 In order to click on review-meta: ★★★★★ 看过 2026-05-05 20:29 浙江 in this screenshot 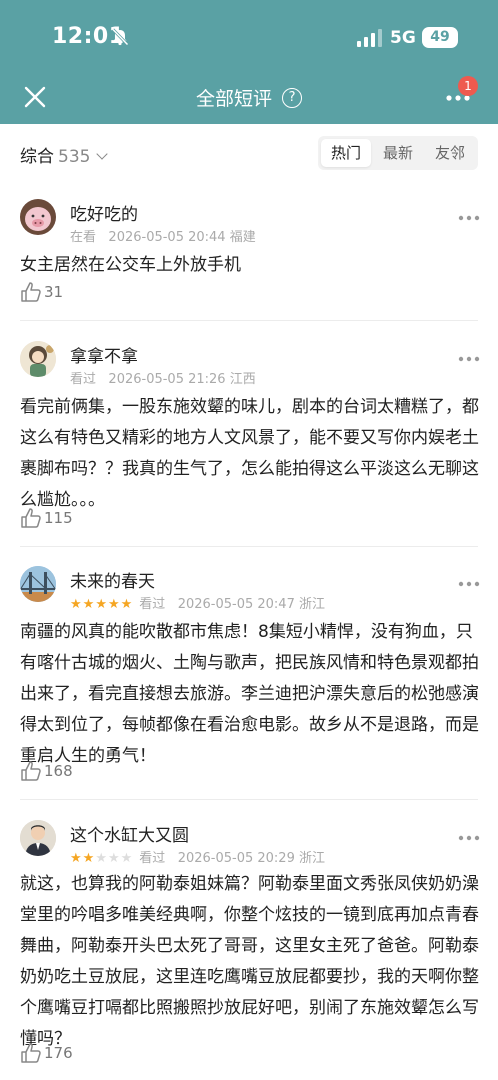, I will do `click(197, 856)`.